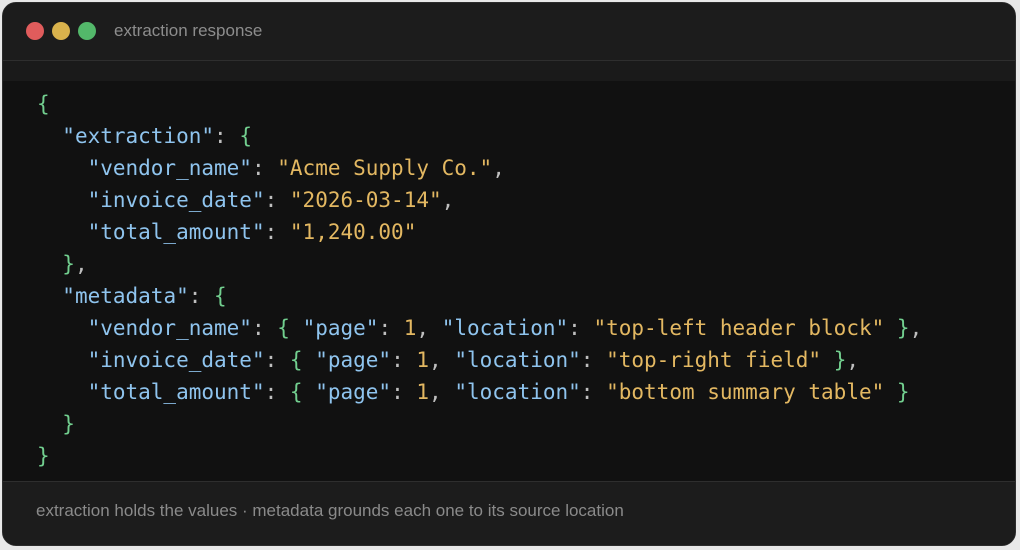  What do you see at coordinates (296, 168) in the screenshot?
I see `extraction-field-vendor-name: "vendor_name": "Acme Supply Co.",` at bounding box center [296, 168].